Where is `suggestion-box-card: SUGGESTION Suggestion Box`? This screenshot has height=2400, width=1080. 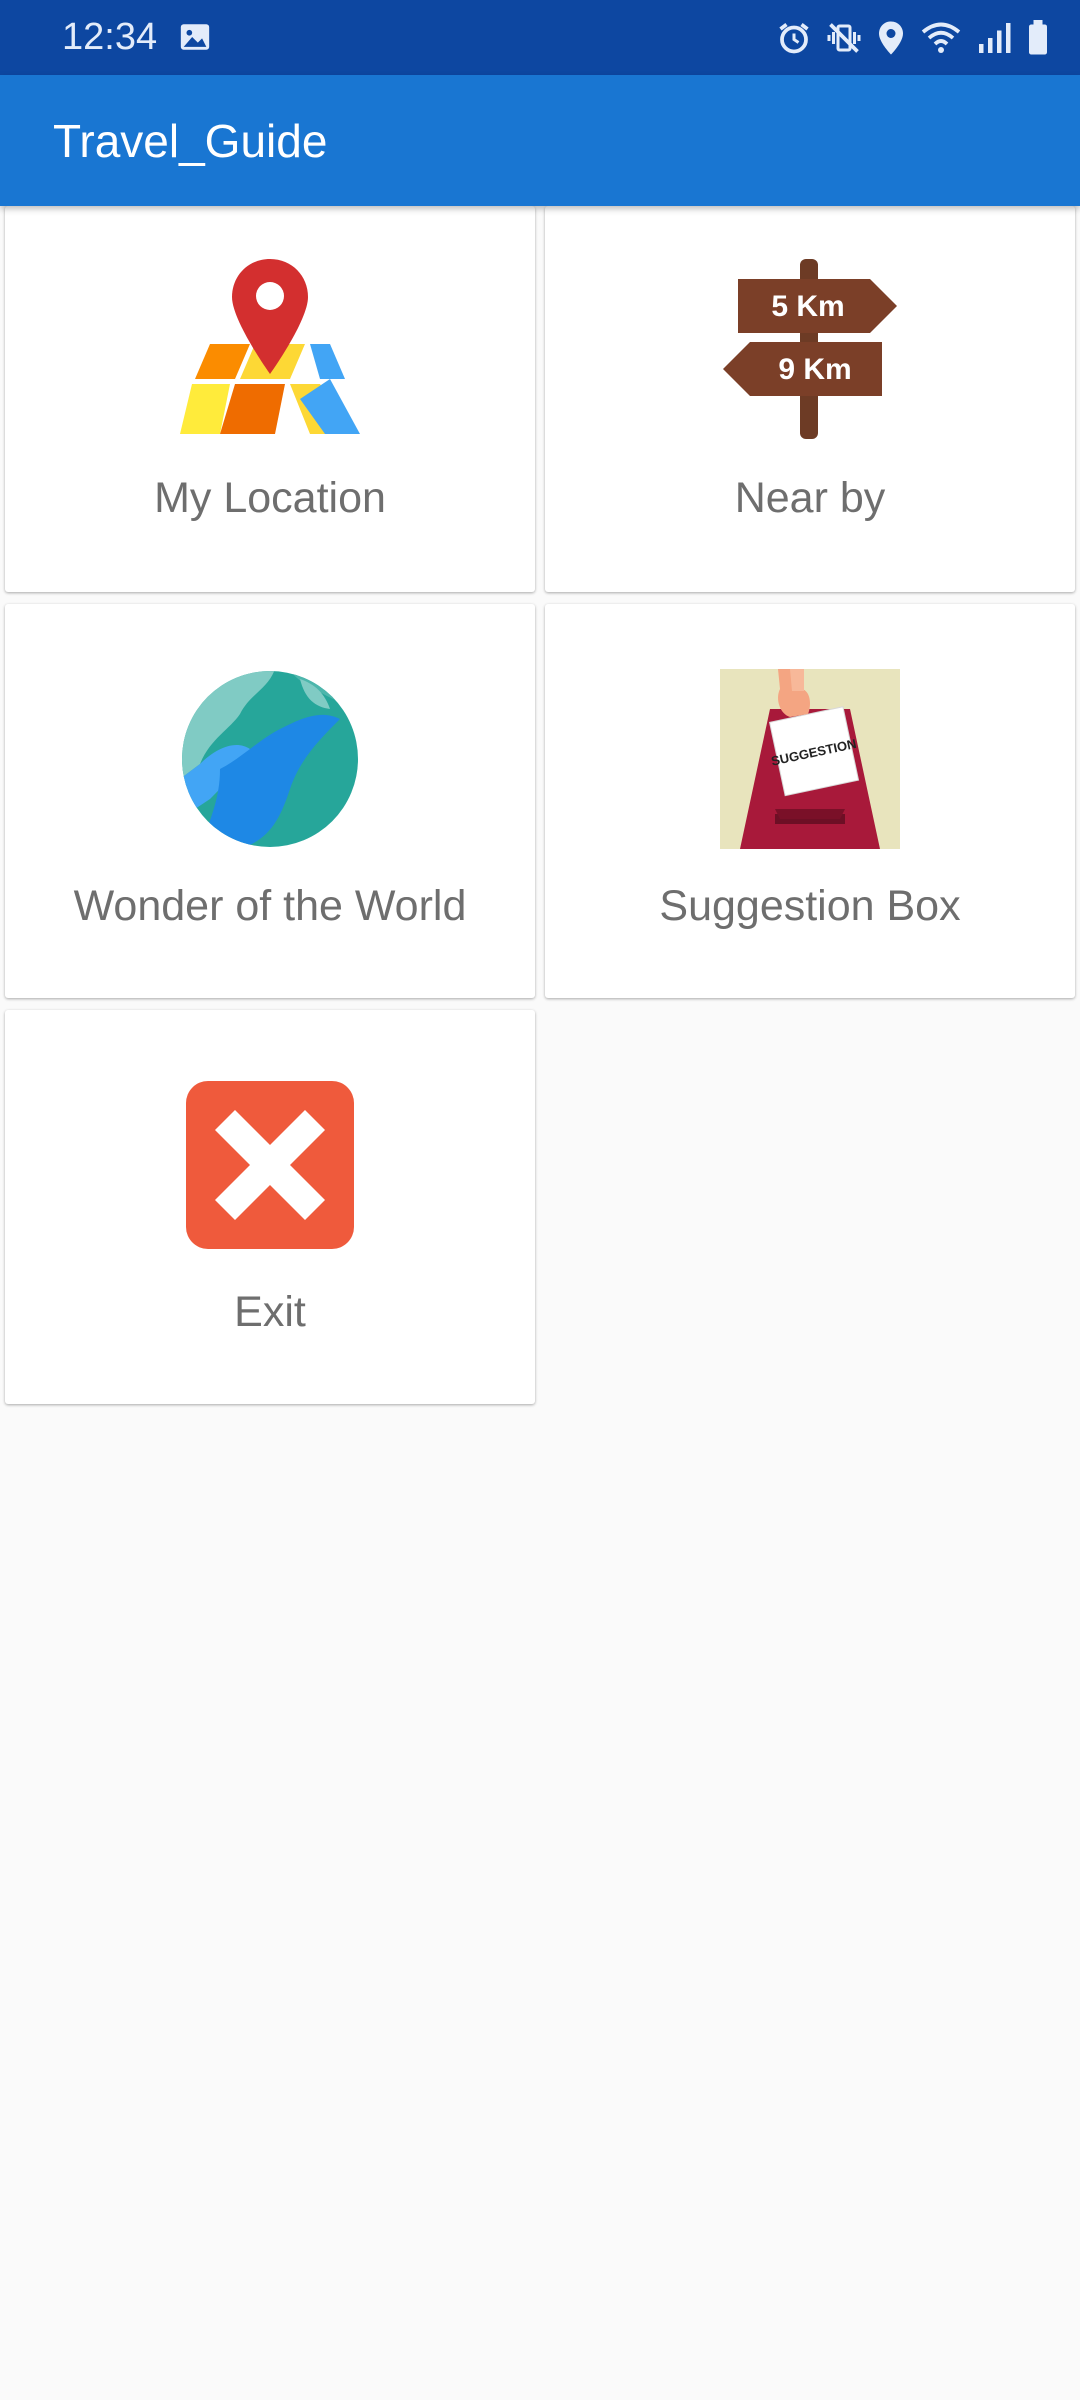 suggestion-box-card: SUGGESTION Suggestion Box is located at coordinates (810, 801).